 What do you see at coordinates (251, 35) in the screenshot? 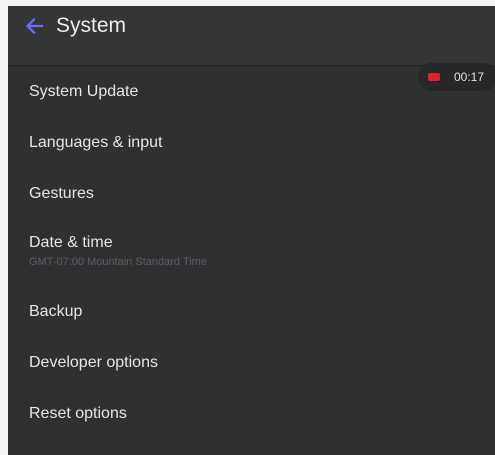
I see `app-bar: System` at bounding box center [251, 35].